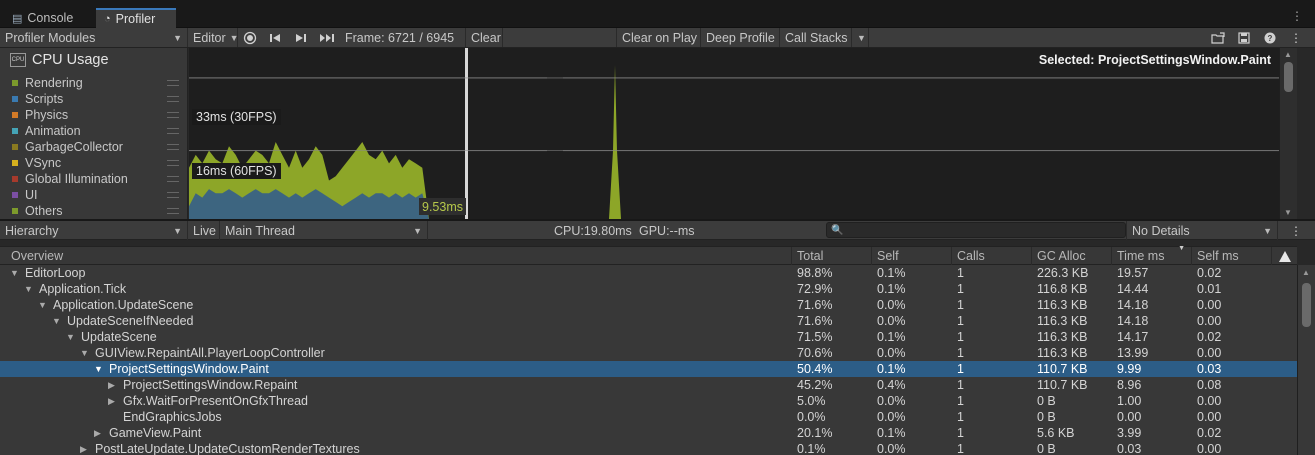 This screenshot has height=455, width=1315. What do you see at coordinates (42, 18) in the screenshot?
I see `tab-console: ▤ Console` at bounding box center [42, 18].